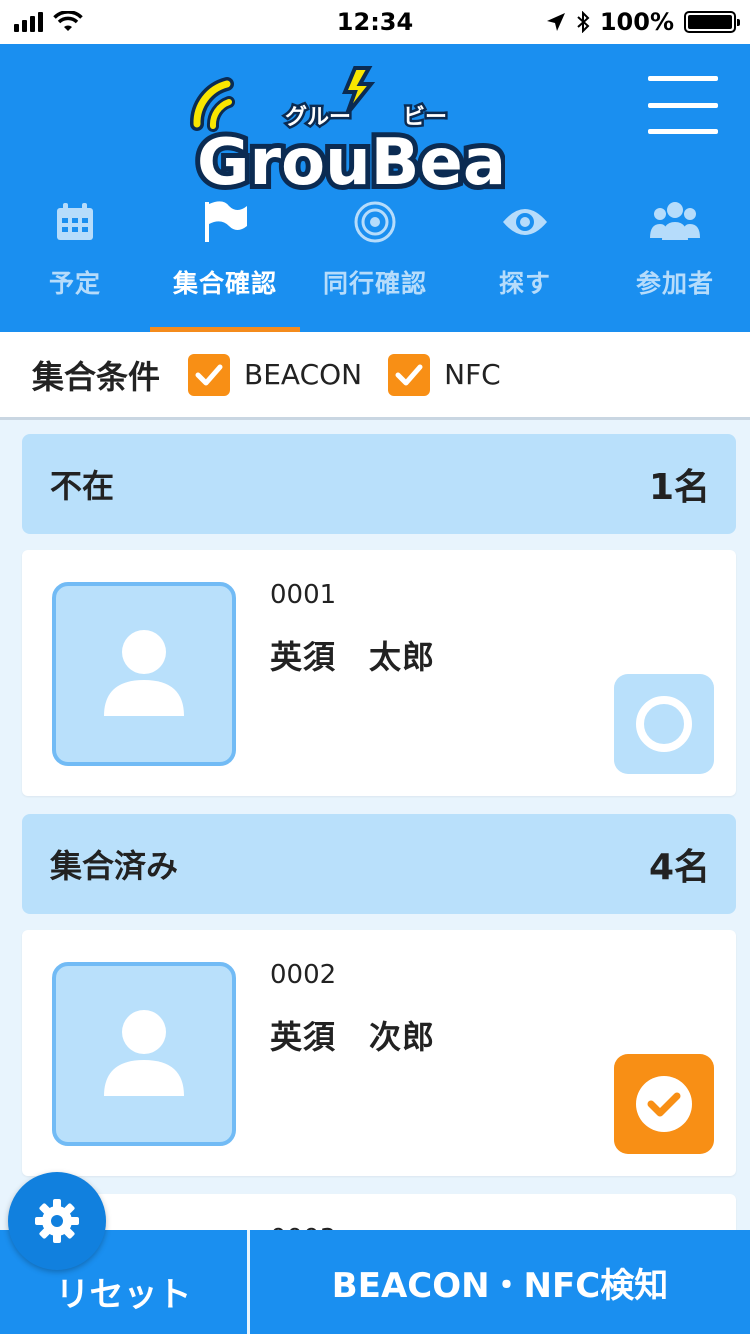 The image size is (750, 1334). I want to click on check-circle-icon, so click(664, 1104).